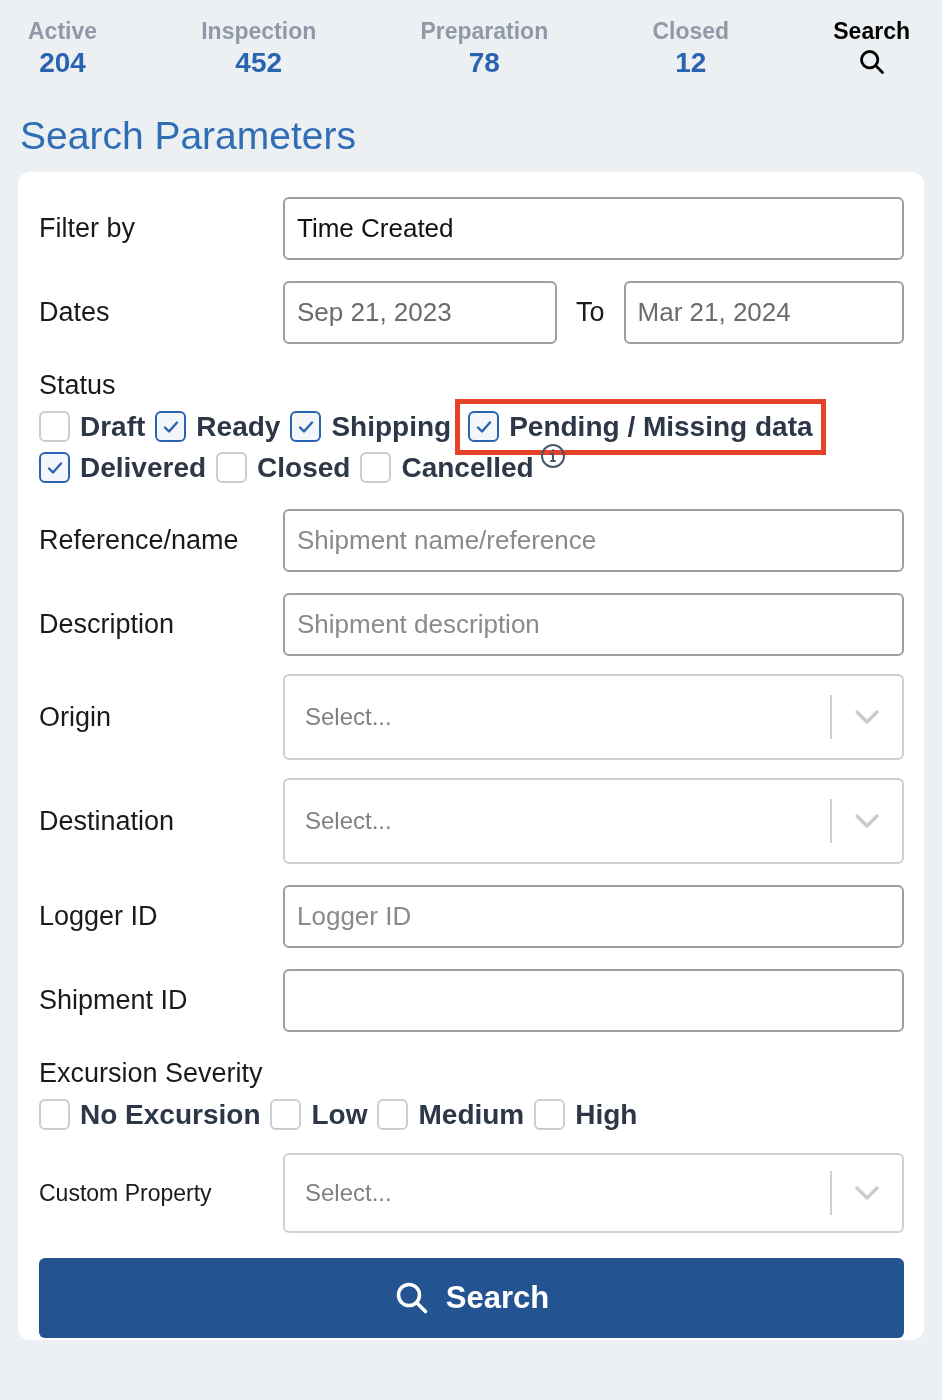 This screenshot has width=942, height=1400. What do you see at coordinates (593, 624) in the screenshot?
I see `input-field: Shipment description` at bounding box center [593, 624].